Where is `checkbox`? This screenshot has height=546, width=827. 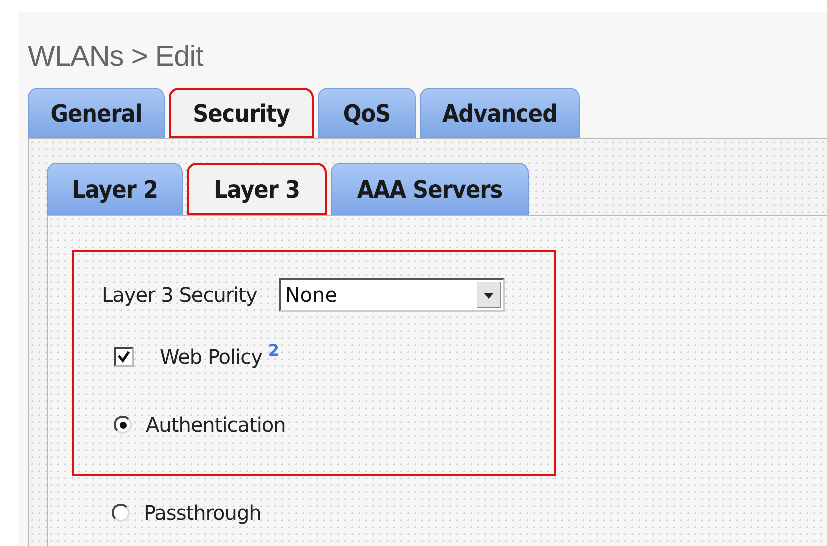
checkbox is located at coordinates (124, 357).